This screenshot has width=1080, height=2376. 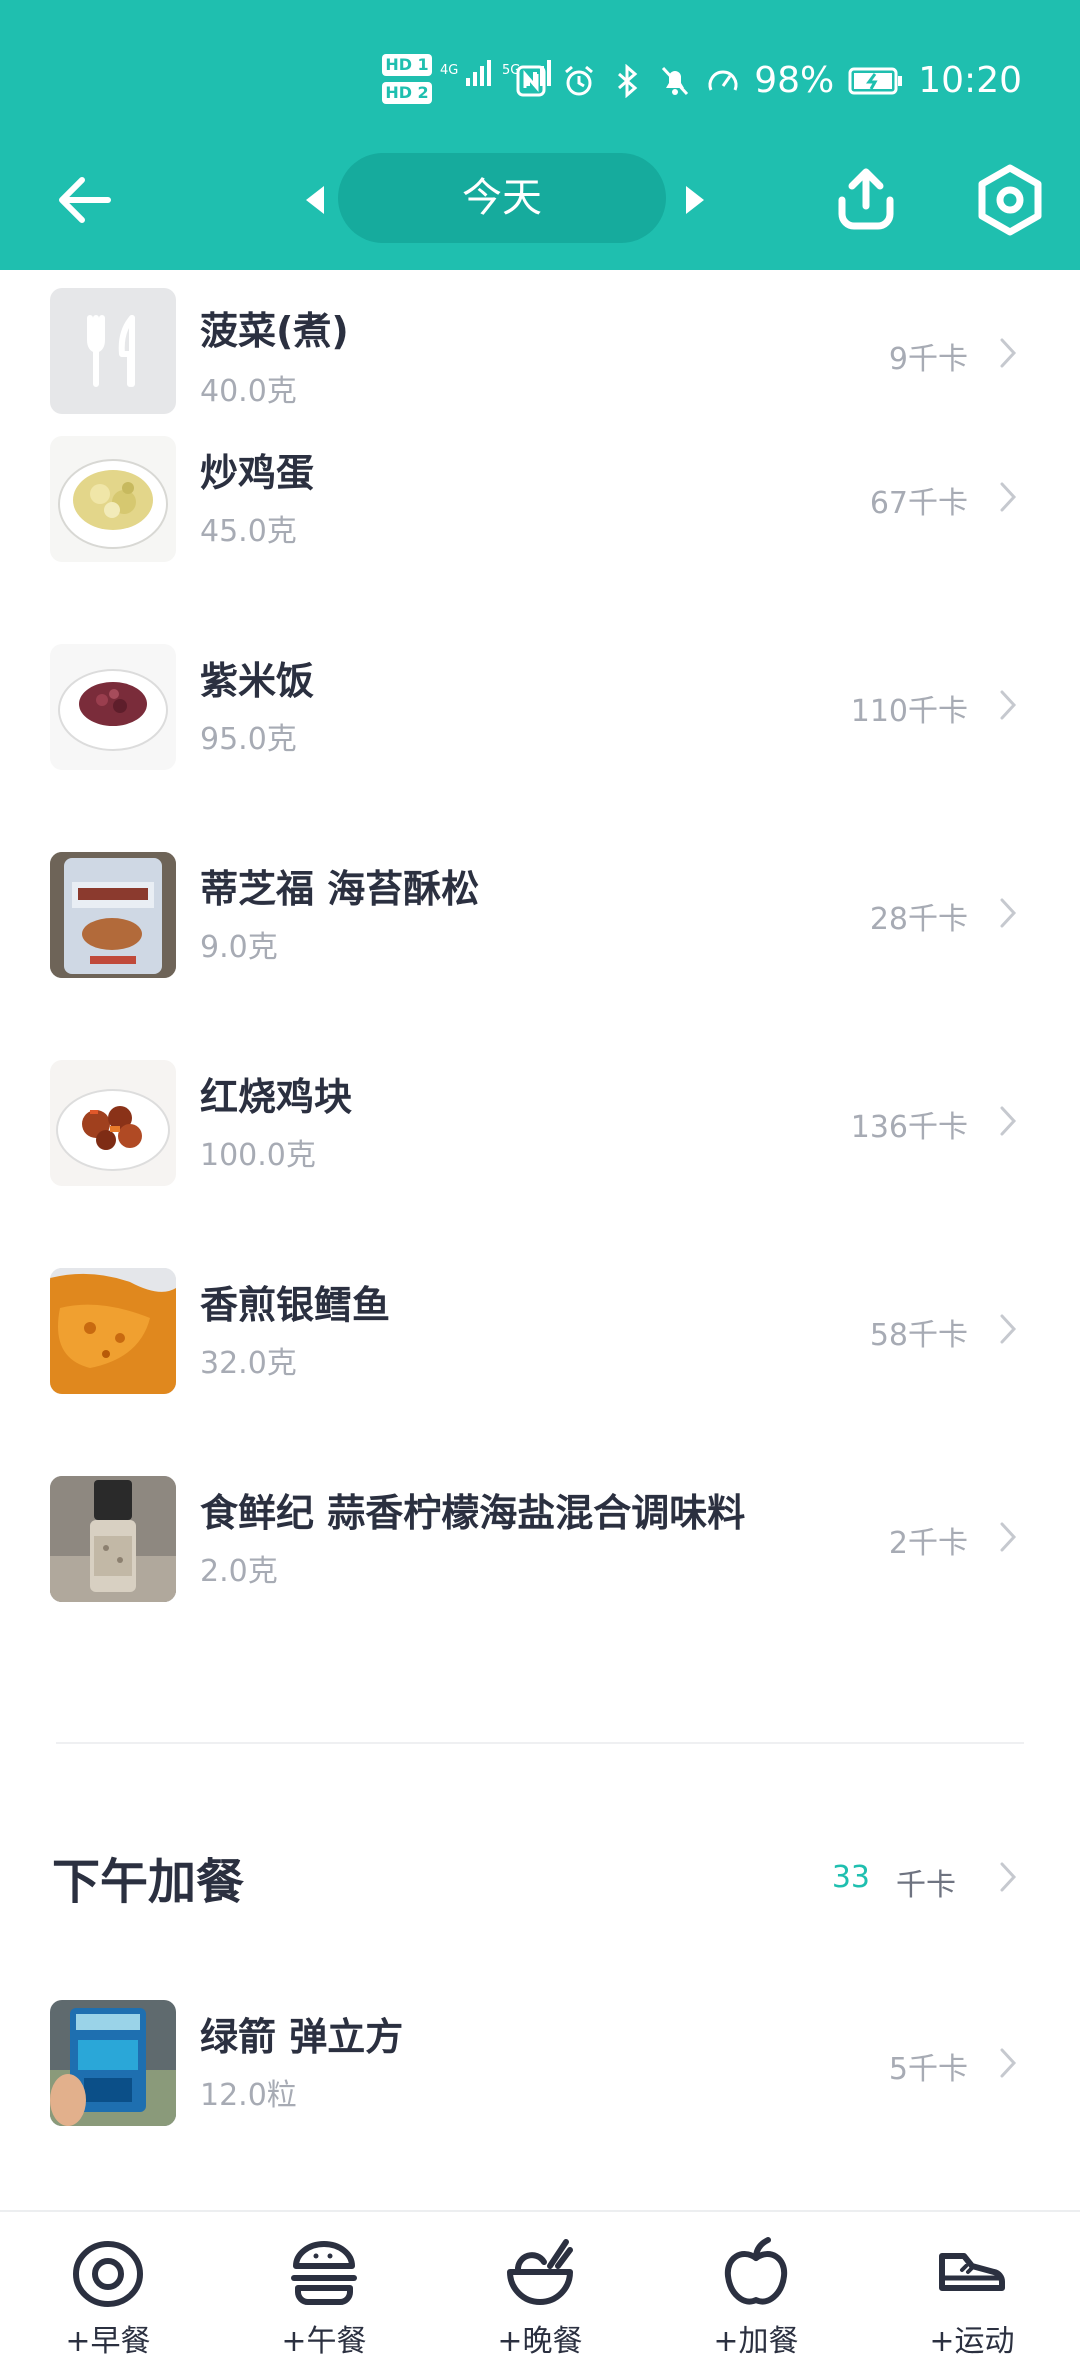 I want to click on food-name: 炒鸡蛋, so click(x=257, y=473).